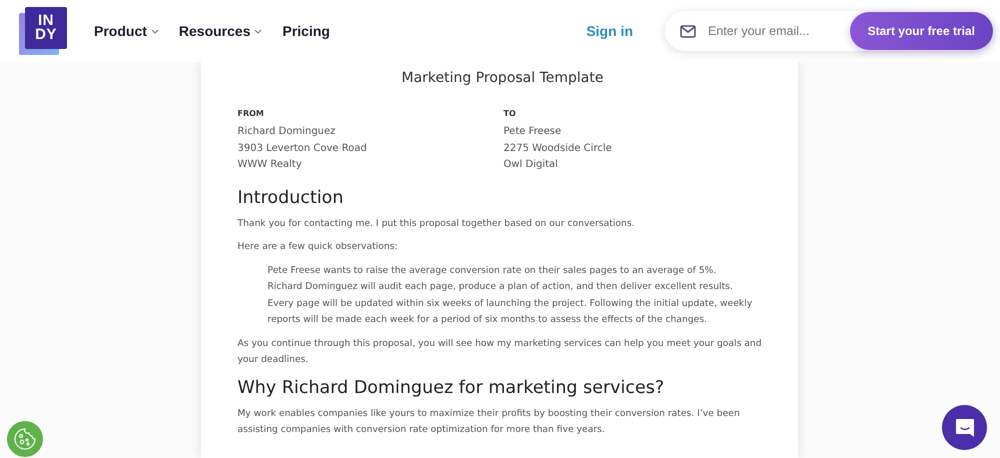 Image resolution: width=1000 pixels, height=458 pixels. Describe the element at coordinates (303, 149) in the screenshot. I see `address-line: 3903 Leverton Cove Road` at that location.